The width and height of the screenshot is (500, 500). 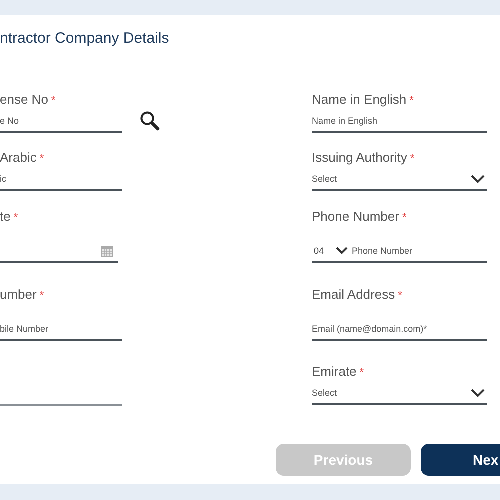 What do you see at coordinates (364, 158) in the screenshot?
I see `field-label: Issuing Authority *` at bounding box center [364, 158].